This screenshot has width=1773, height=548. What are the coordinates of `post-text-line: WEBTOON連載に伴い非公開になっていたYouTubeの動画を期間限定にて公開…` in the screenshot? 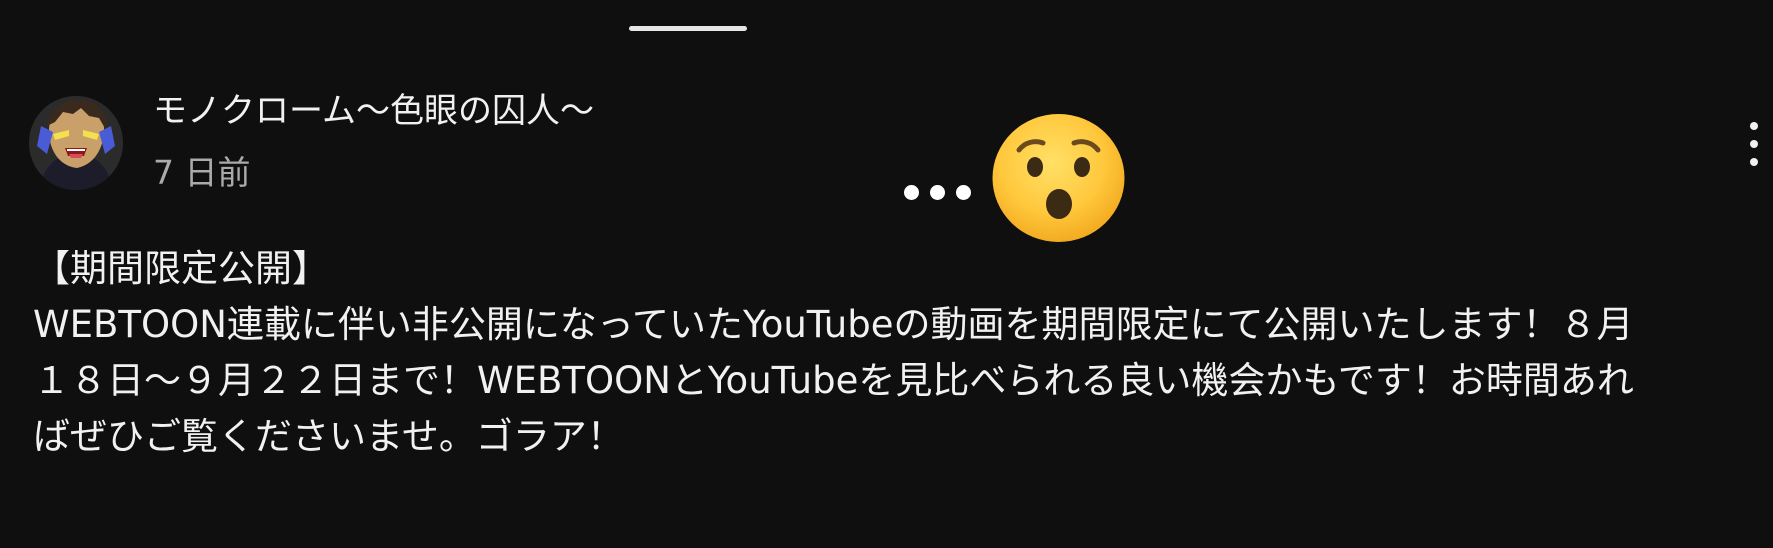 It's located at (833, 324).